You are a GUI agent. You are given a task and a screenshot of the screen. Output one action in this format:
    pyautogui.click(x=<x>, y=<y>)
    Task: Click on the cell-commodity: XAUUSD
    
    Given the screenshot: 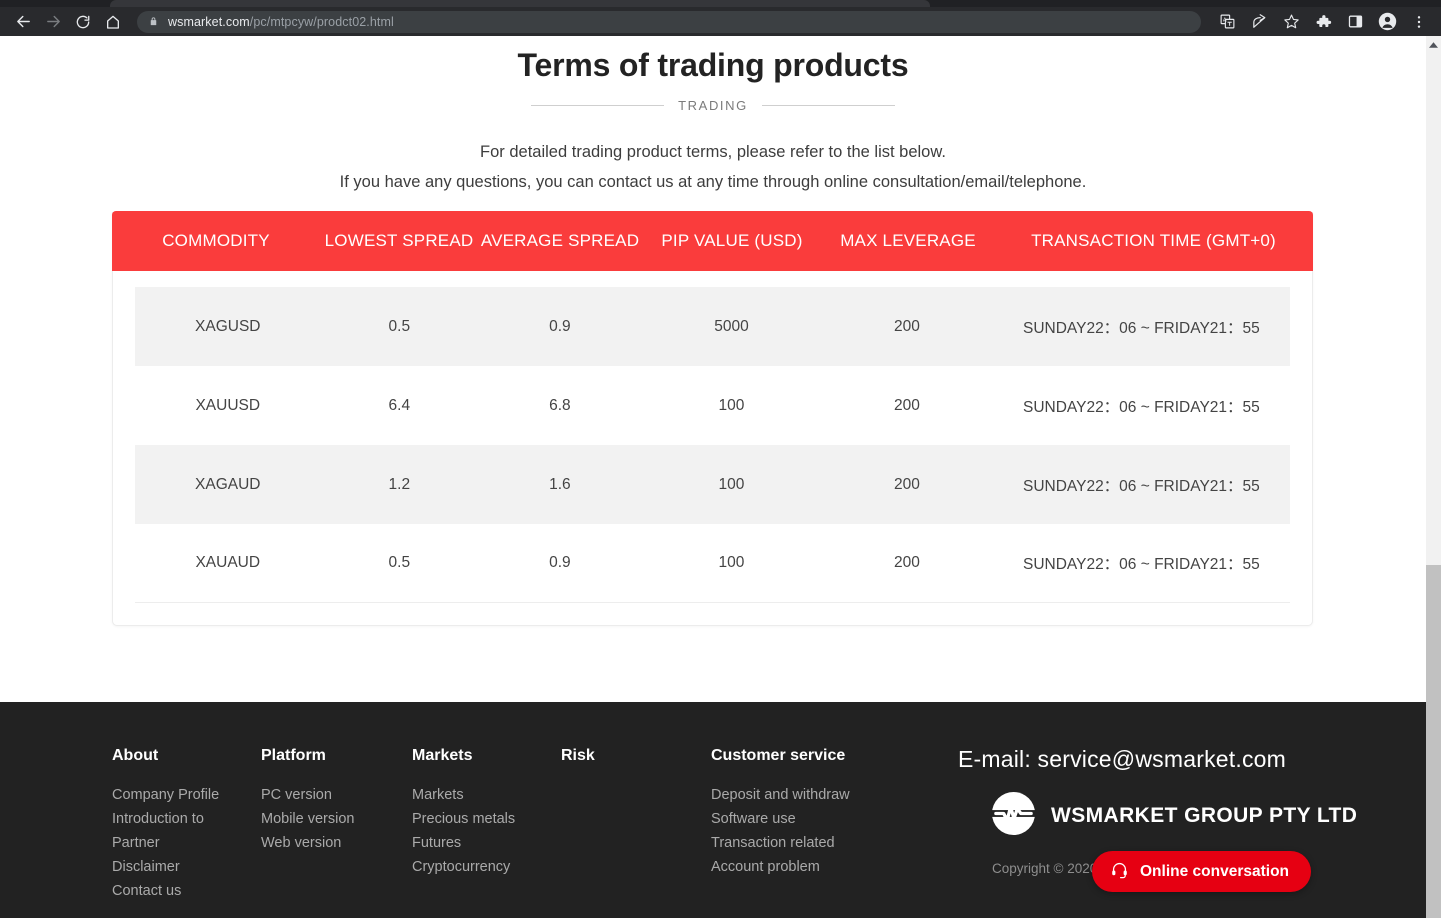 What is the action you would take?
    pyautogui.click(x=228, y=405)
    